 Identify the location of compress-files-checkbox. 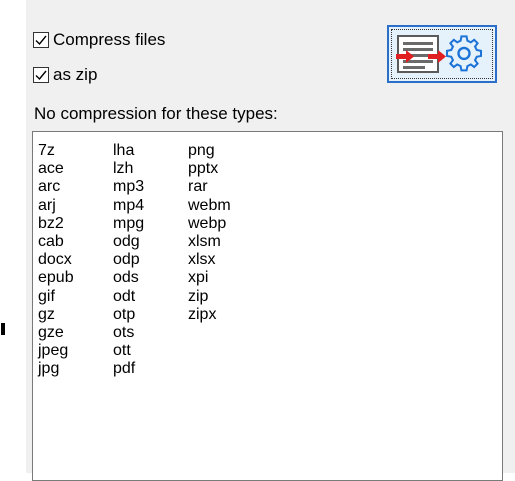
(41, 40).